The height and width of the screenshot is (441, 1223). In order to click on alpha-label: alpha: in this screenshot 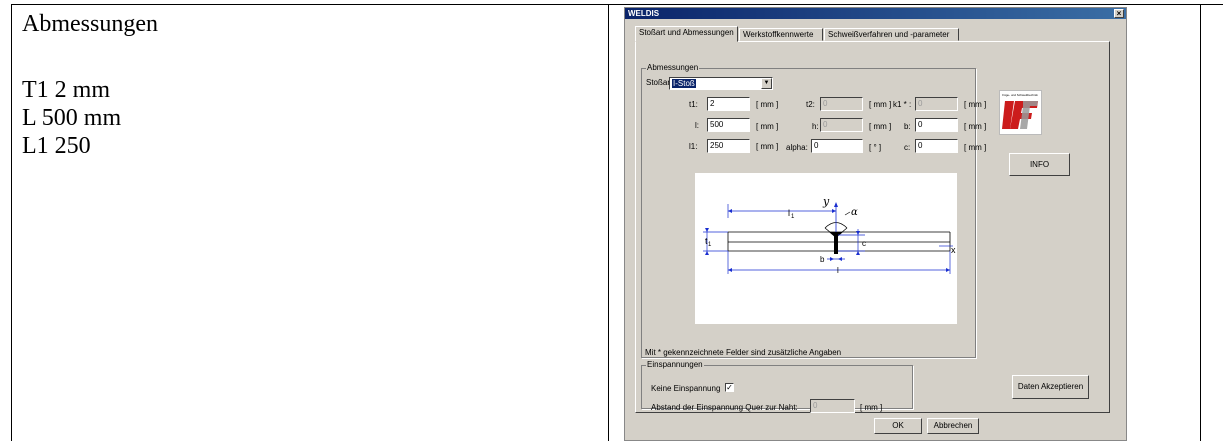, I will do `click(797, 147)`.